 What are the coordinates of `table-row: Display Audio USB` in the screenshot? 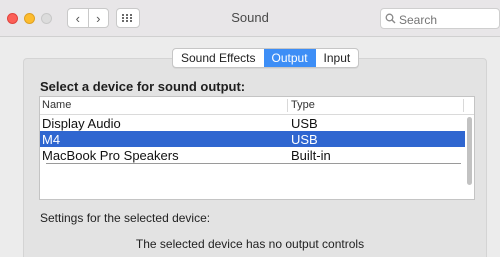 It's located at (252, 123).